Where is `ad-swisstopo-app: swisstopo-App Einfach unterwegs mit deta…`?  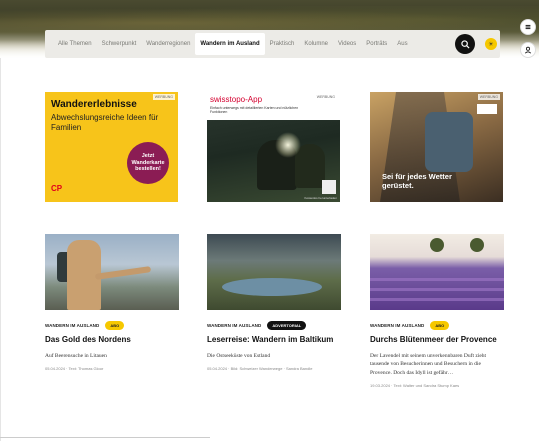 ad-swisstopo-app: swisstopo-App Einfach unterwegs mit deta… is located at coordinates (273, 147).